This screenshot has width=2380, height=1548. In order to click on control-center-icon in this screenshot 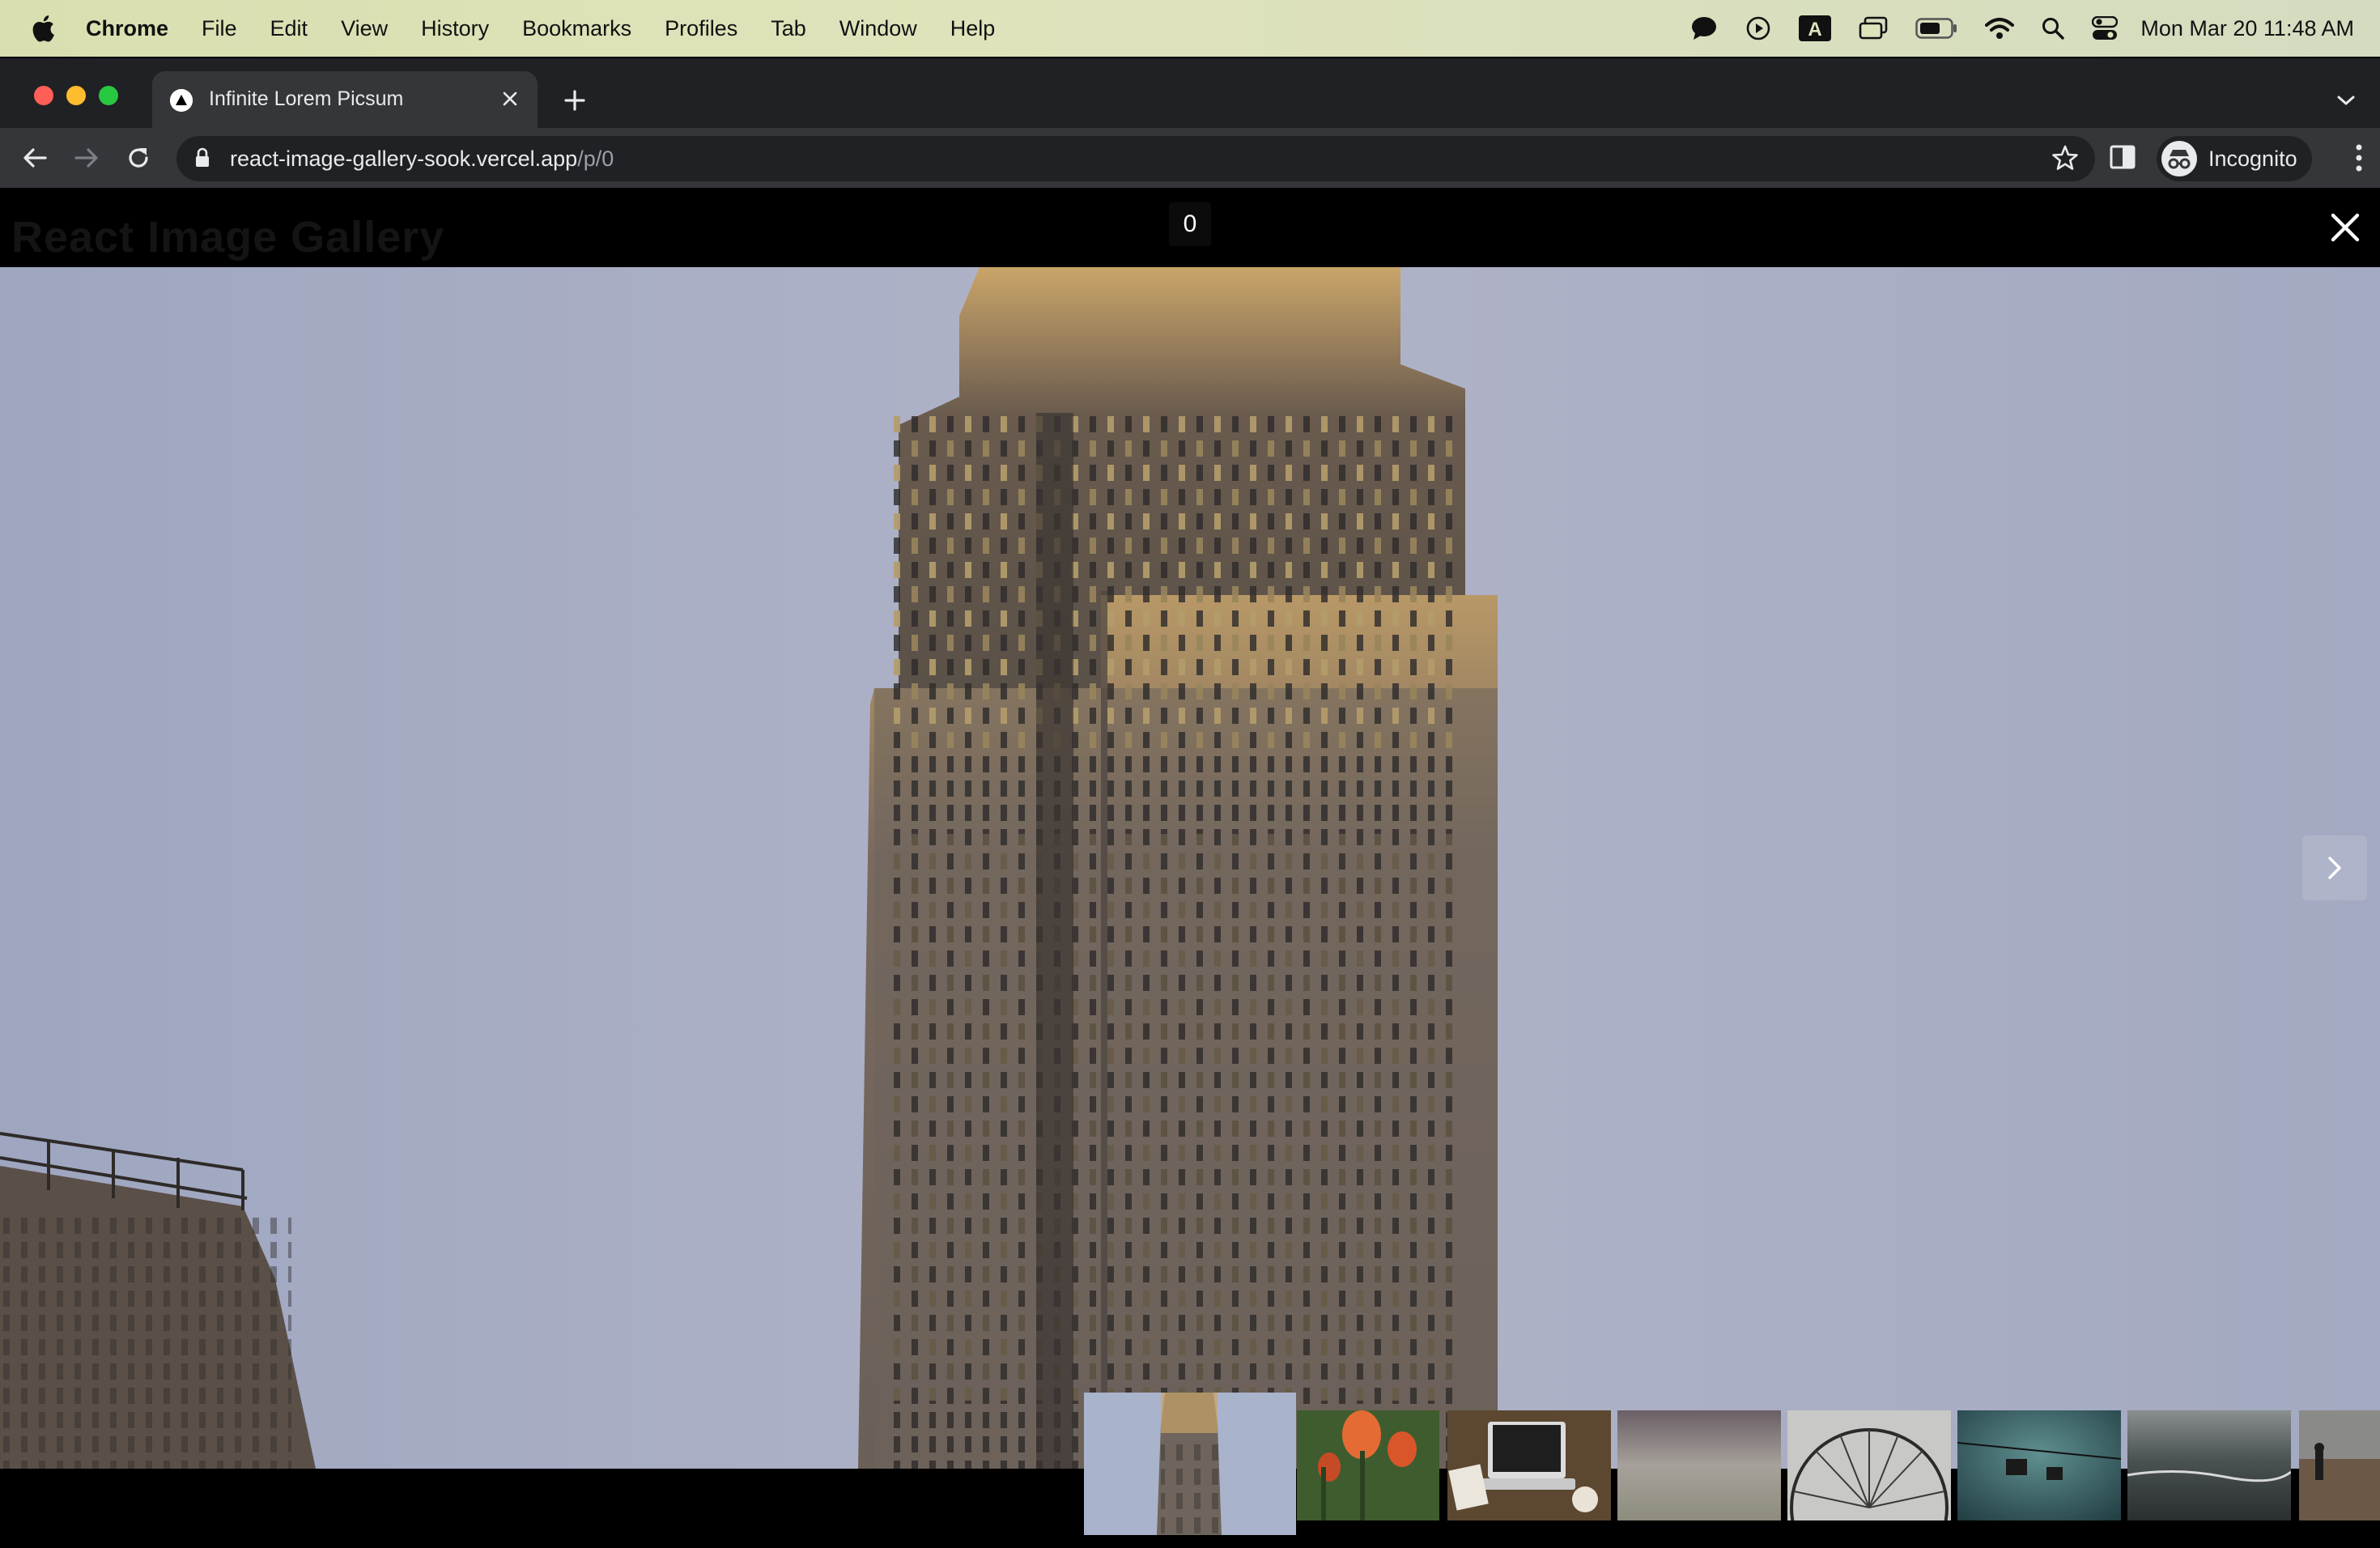, I will do `click(2105, 28)`.